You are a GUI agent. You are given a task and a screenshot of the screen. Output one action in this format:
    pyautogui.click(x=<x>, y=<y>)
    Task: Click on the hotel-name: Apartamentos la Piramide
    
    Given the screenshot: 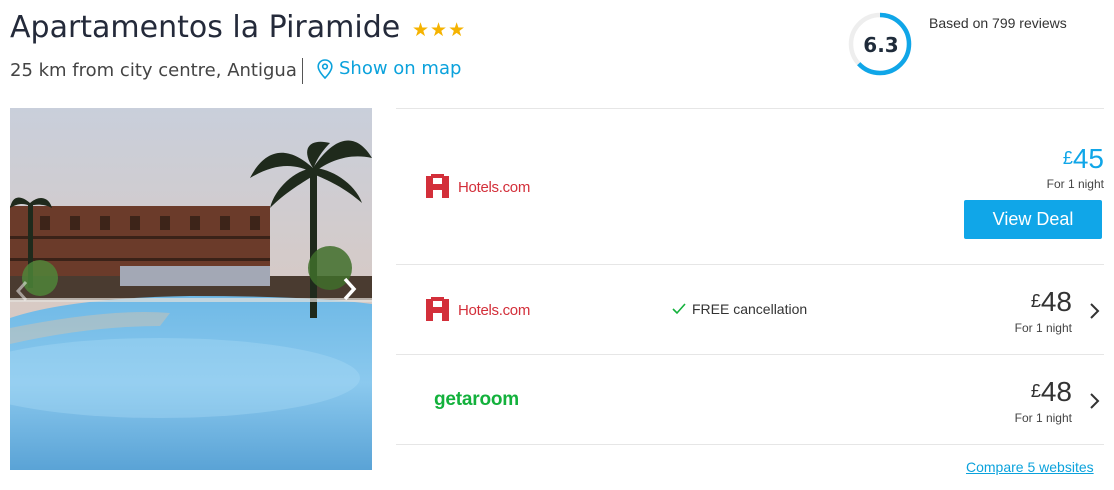 What is the action you would take?
    pyautogui.click(x=205, y=27)
    